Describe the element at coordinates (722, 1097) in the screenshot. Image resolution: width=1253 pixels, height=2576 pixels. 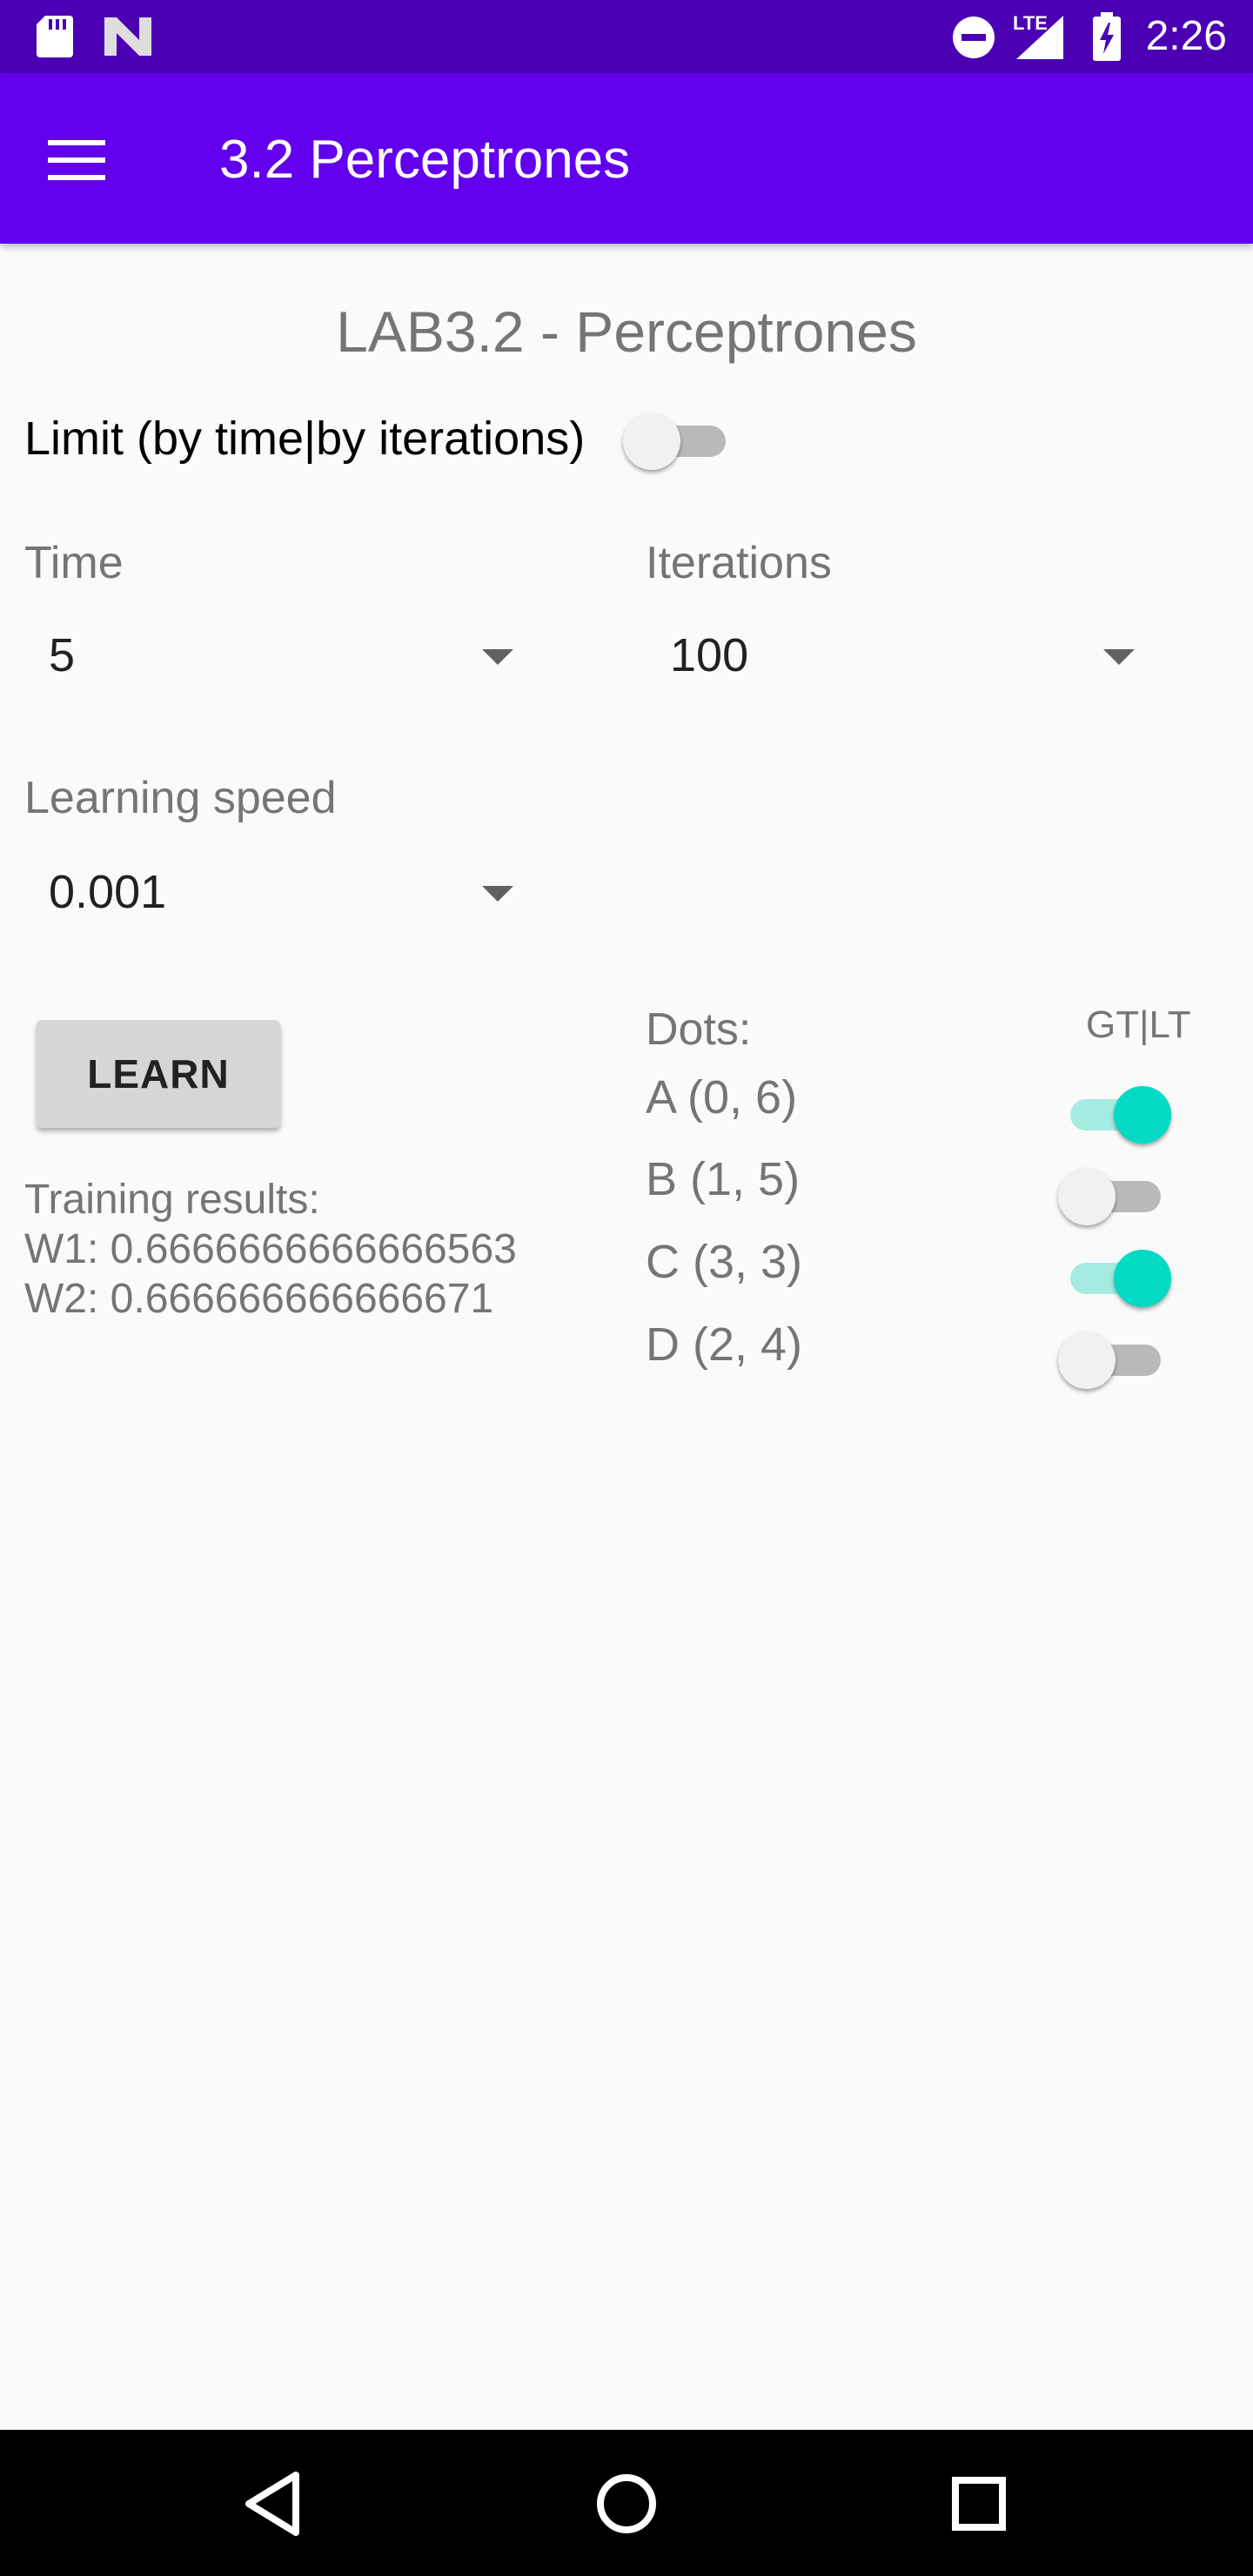
I see `dot-label-a: A (0, 6)` at that location.